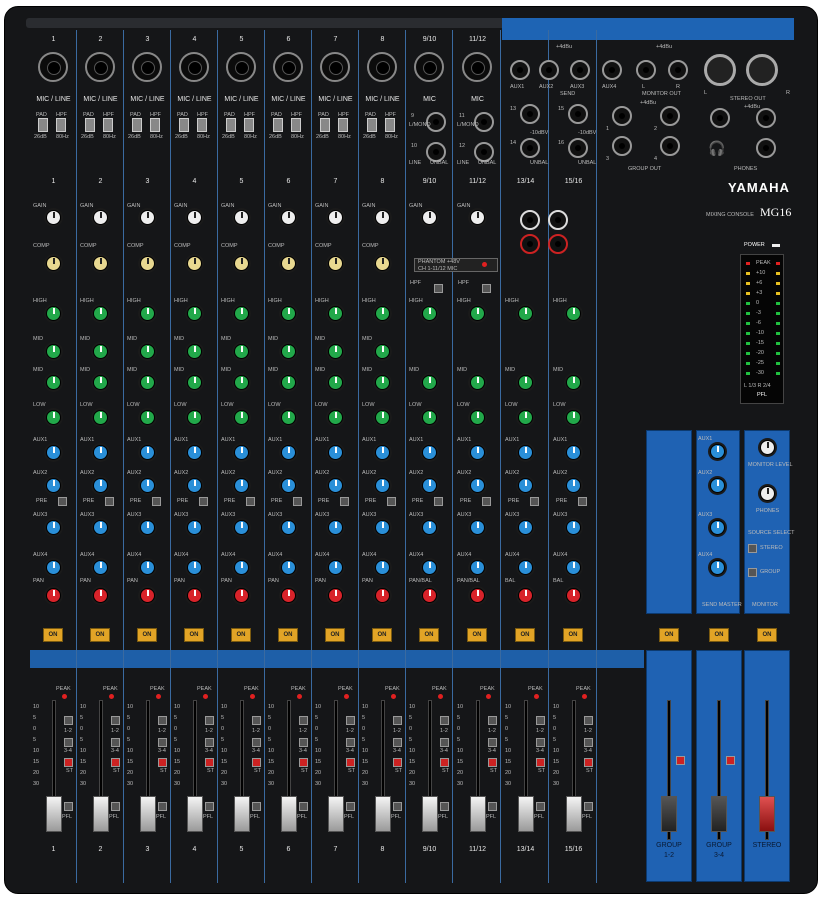 The image size is (824, 900). Describe the element at coordinates (752, 572) in the screenshot. I see `source-group-button` at that location.